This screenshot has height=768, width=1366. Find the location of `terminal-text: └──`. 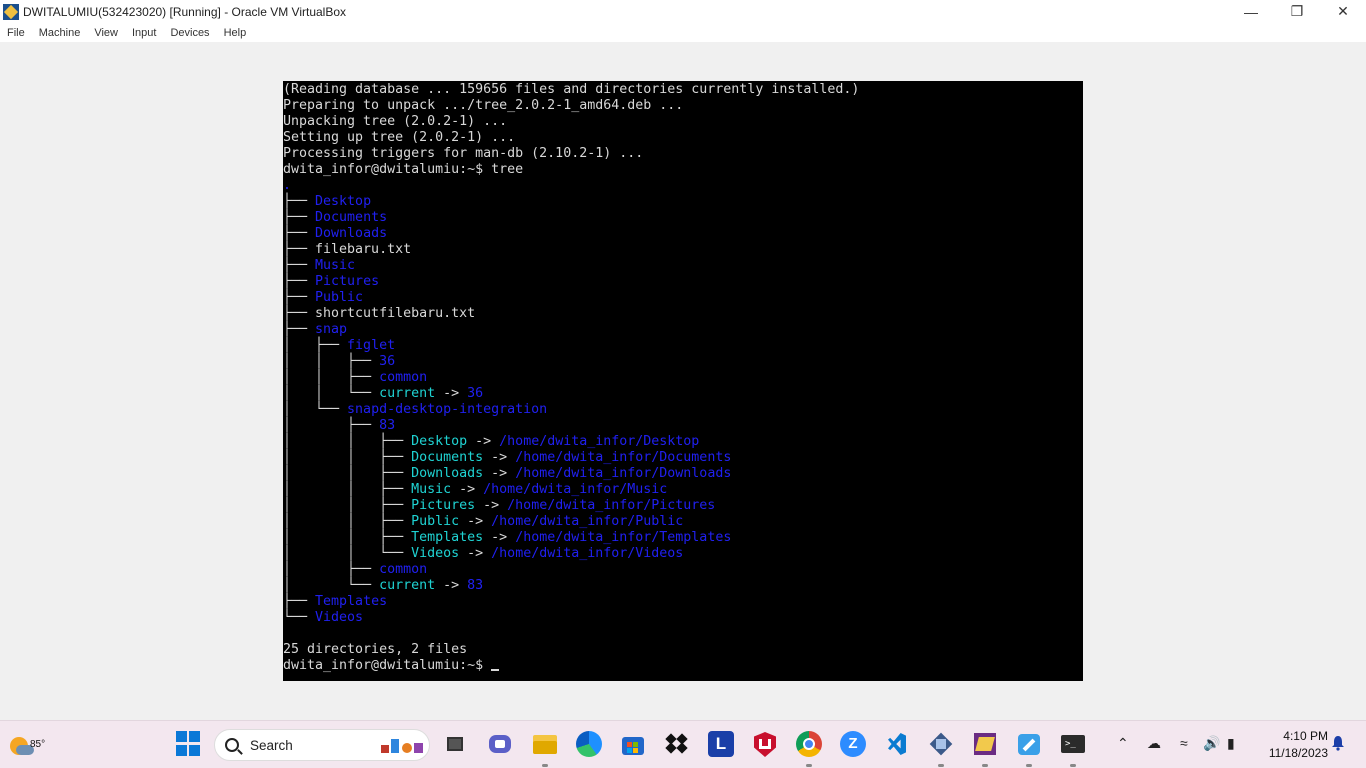

terminal-text: └── is located at coordinates (299, 617).